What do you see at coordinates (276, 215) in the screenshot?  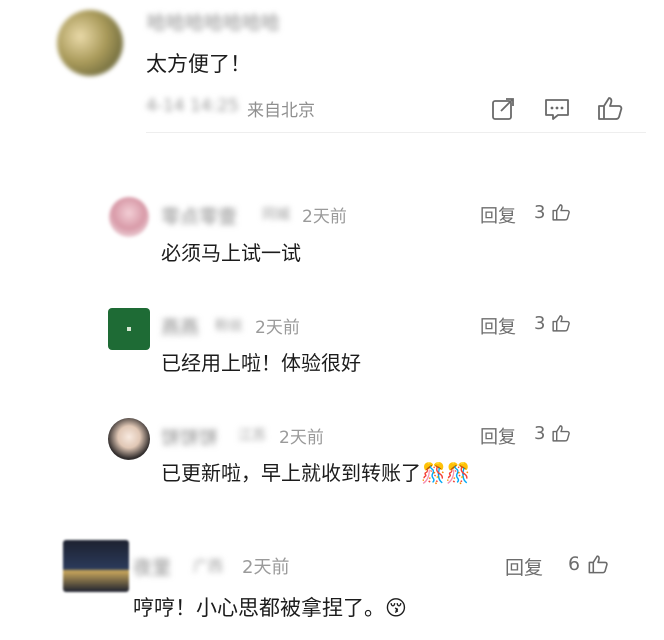 I see `reply-badge: 同城` at bounding box center [276, 215].